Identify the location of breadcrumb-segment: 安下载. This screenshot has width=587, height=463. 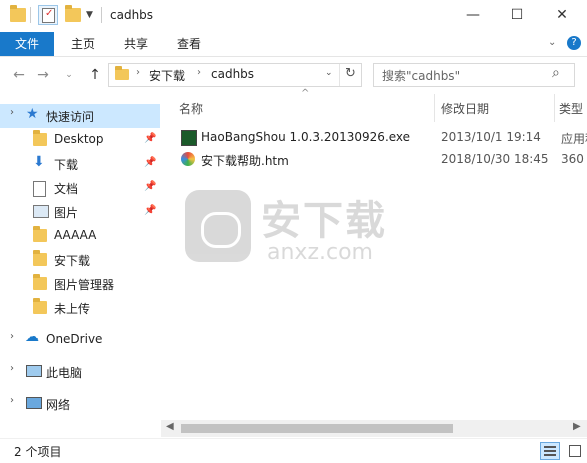
(167, 75).